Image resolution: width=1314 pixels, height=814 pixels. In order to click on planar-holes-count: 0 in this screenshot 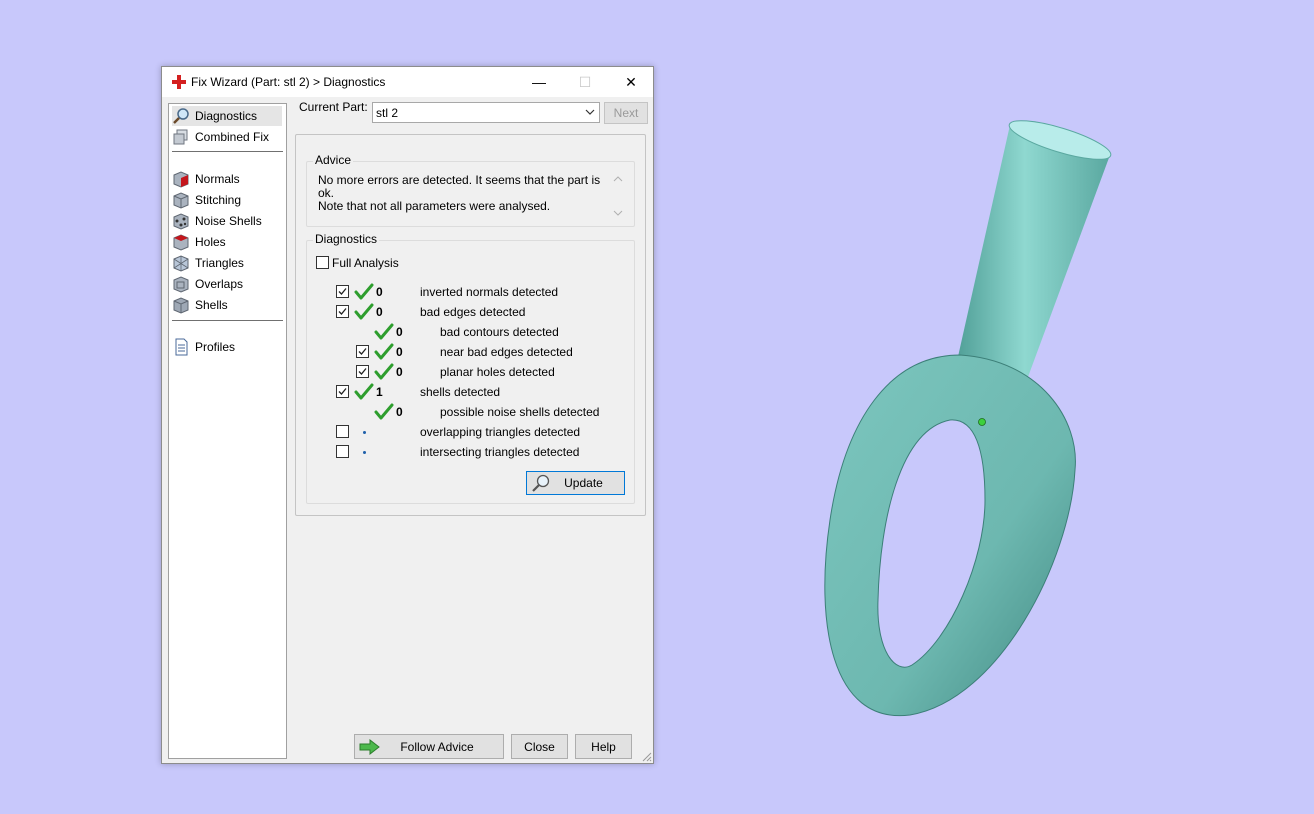, I will do `click(399, 372)`.